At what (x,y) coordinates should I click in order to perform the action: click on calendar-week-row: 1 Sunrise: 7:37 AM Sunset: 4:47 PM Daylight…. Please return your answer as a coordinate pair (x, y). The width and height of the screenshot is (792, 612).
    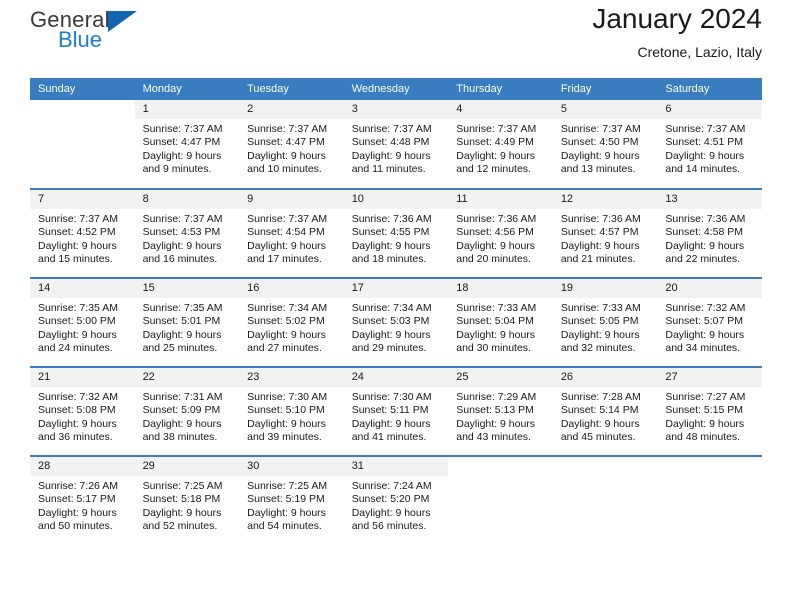
    Looking at the image, I should click on (396, 144).